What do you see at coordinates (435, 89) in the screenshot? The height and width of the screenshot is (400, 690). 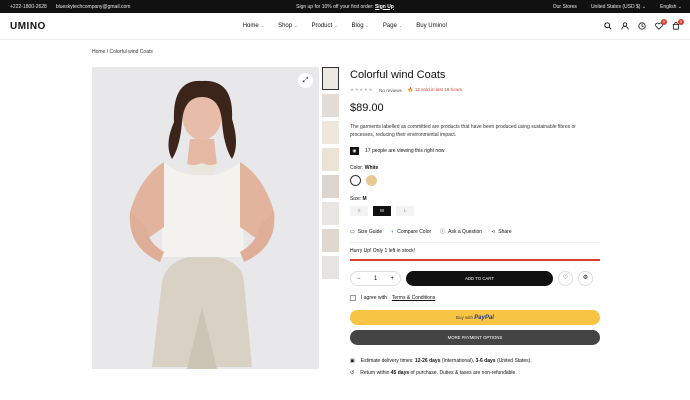 I see `sold-count: 🔥 12 sold in last 18 hours` at bounding box center [435, 89].